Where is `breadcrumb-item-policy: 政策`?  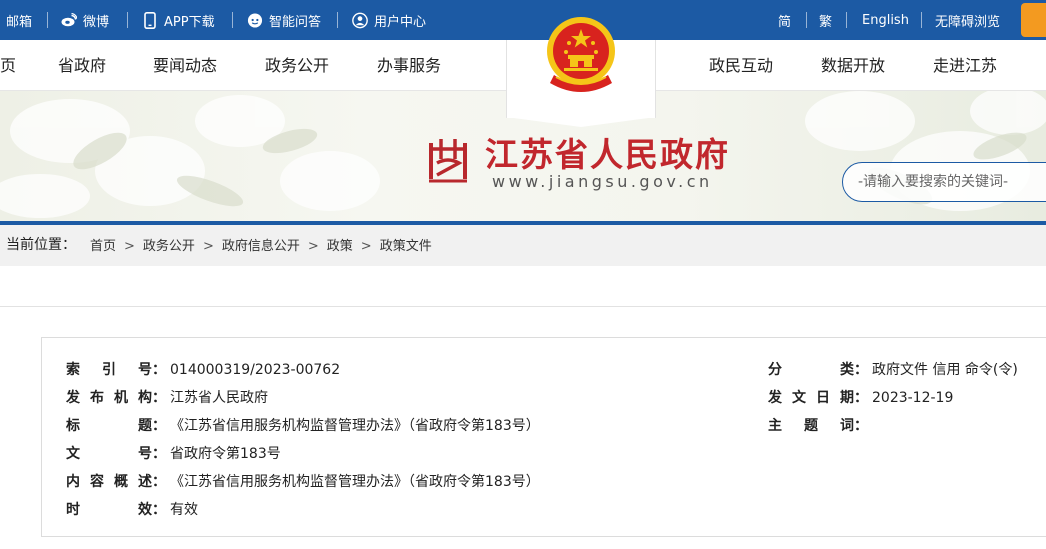 breadcrumb-item-policy: 政策 is located at coordinates (340, 246).